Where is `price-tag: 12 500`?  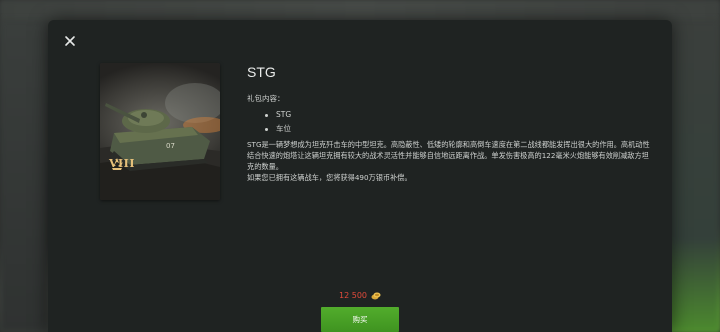
price-tag: 12 500 is located at coordinates (360, 295).